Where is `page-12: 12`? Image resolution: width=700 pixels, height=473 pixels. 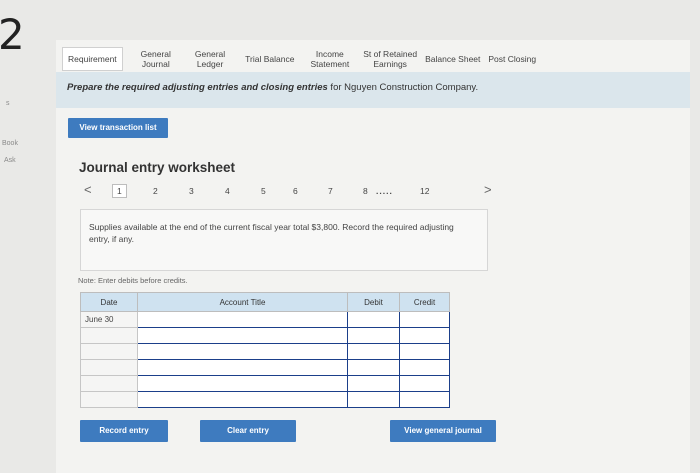 page-12: 12 is located at coordinates (424, 191).